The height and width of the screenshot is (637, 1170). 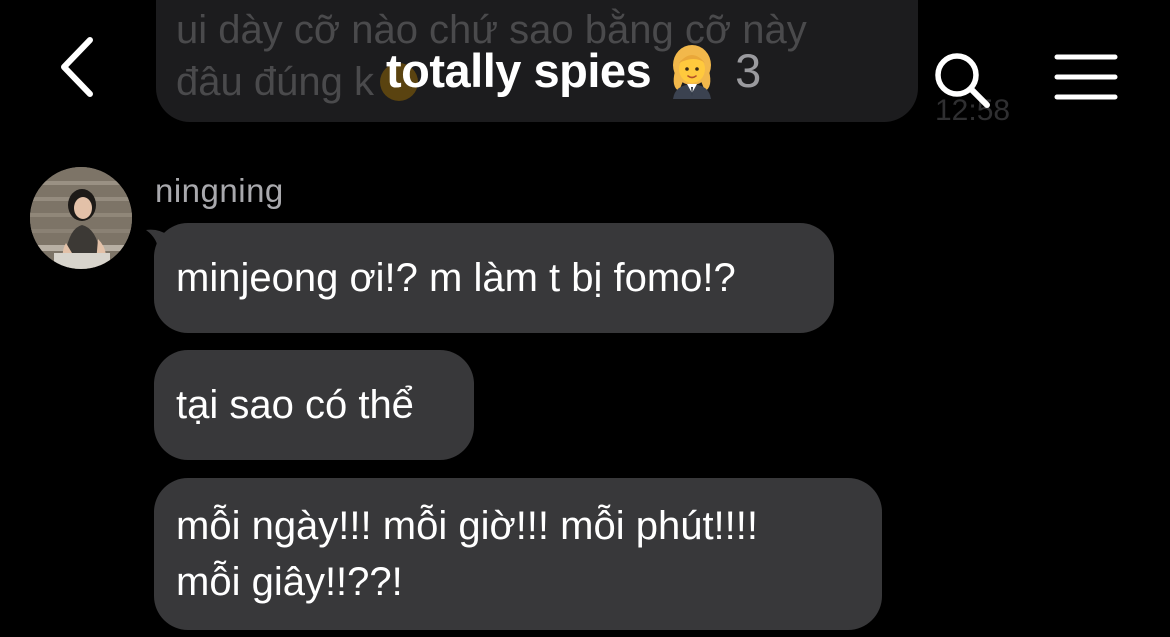 I want to click on menu-button, so click(x=1086, y=77).